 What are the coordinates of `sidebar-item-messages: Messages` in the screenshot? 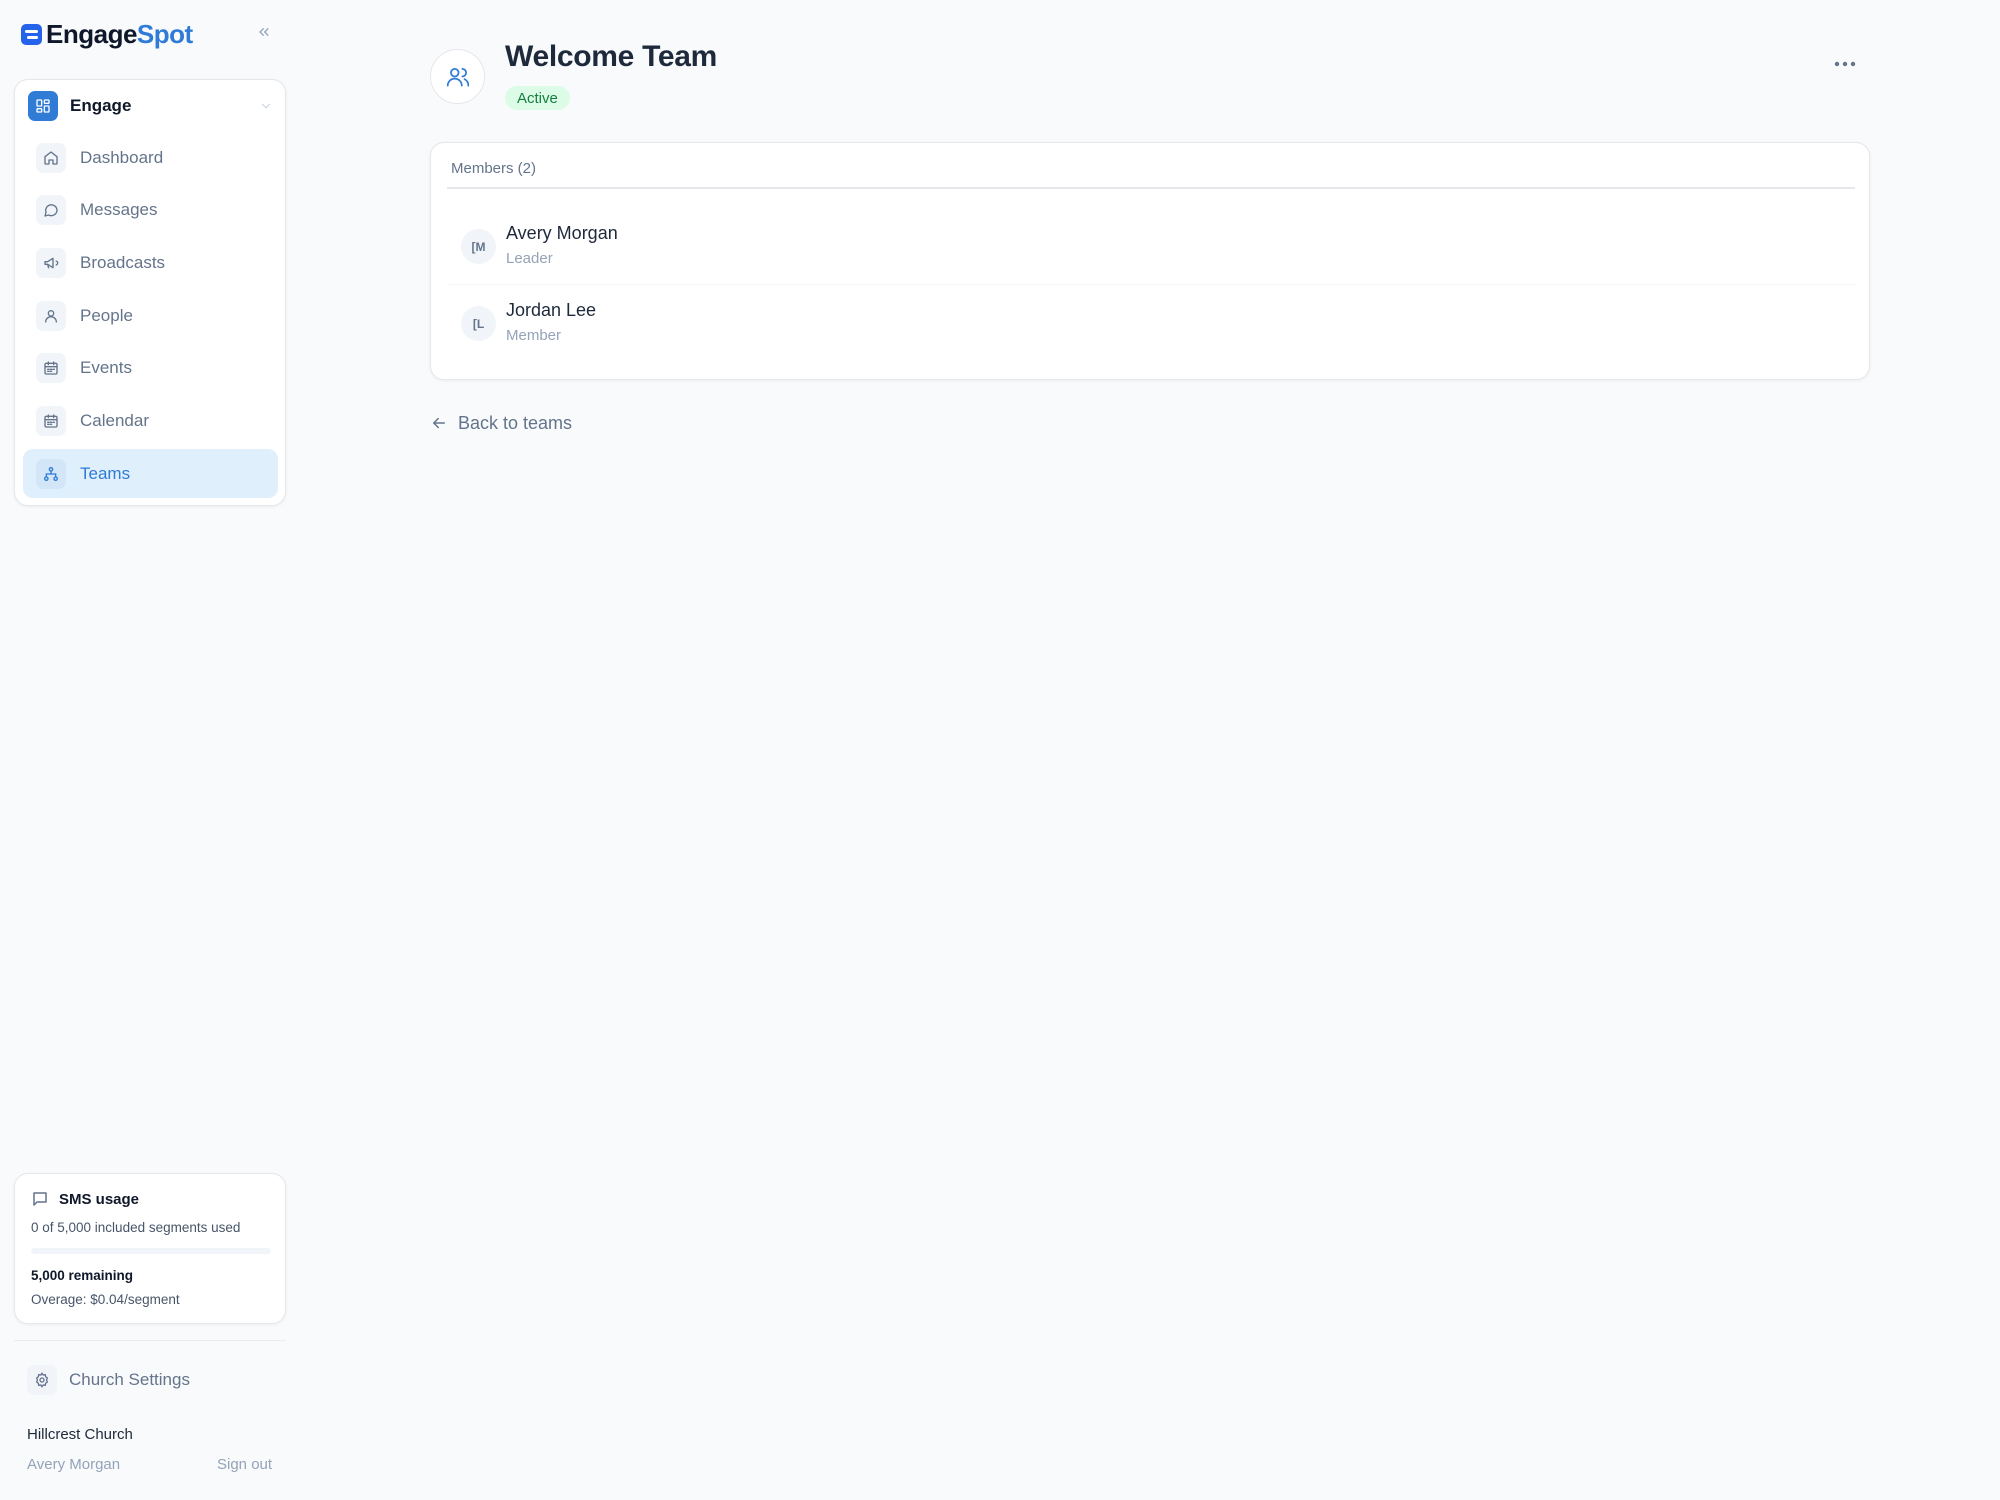 It's located at (150, 210).